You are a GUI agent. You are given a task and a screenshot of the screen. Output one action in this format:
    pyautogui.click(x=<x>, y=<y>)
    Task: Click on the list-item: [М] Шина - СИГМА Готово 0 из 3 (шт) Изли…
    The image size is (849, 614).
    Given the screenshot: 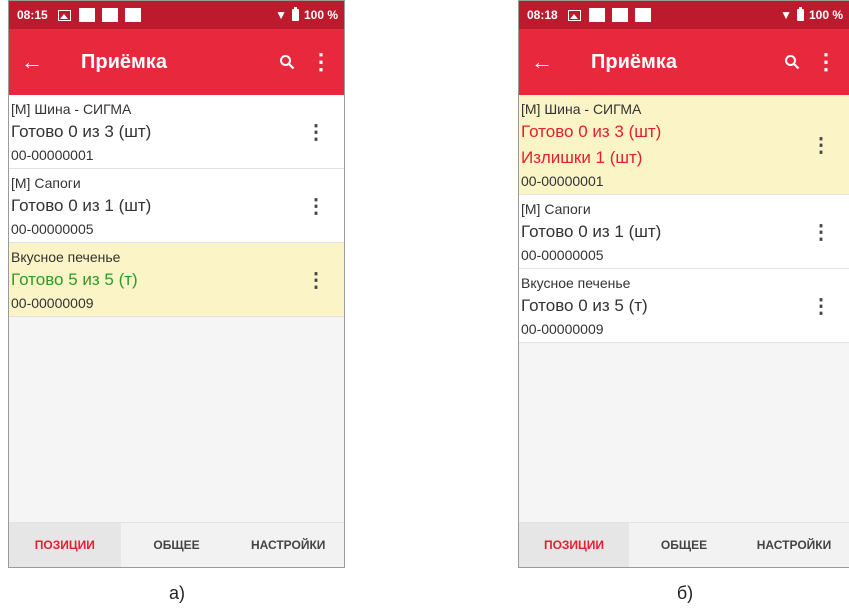 What is the action you would take?
    pyautogui.click(x=684, y=145)
    